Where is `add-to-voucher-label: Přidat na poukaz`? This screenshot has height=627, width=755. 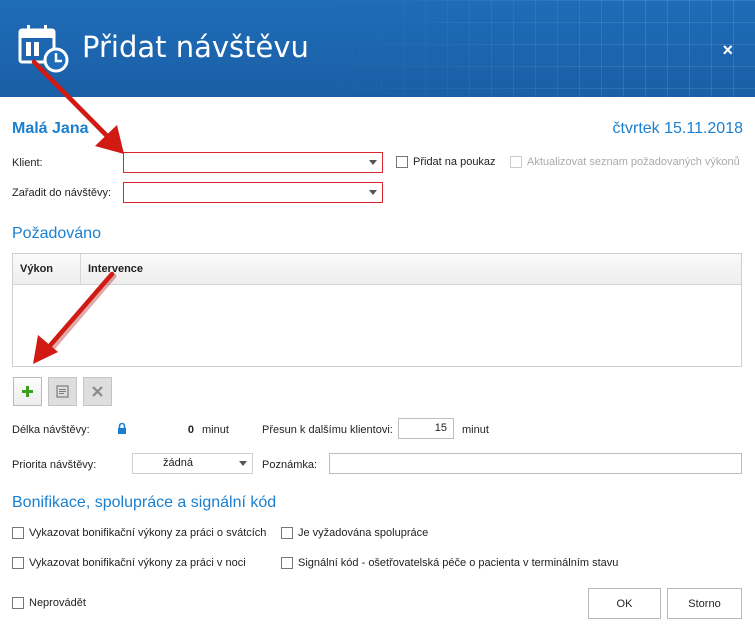
add-to-voucher-label: Přidat na poukaz is located at coordinates (454, 162).